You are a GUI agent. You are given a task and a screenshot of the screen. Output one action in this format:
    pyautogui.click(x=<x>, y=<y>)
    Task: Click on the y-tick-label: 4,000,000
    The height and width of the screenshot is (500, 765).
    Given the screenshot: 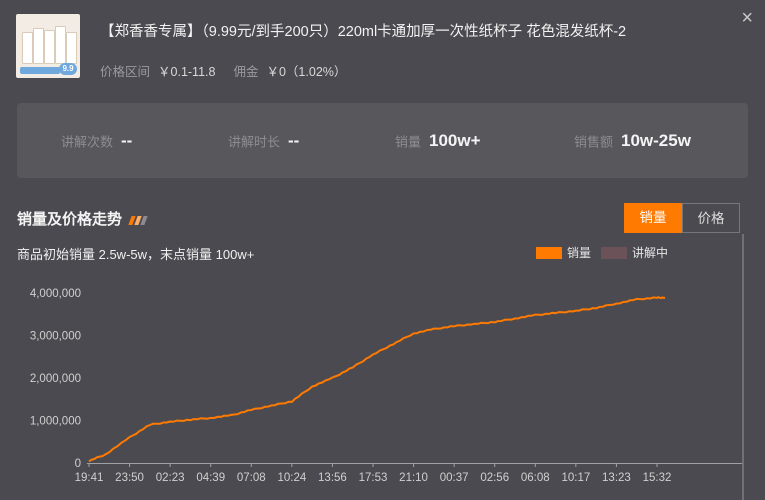 What is the action you would take?
    pyautogui.click(x=55, y=294)
    